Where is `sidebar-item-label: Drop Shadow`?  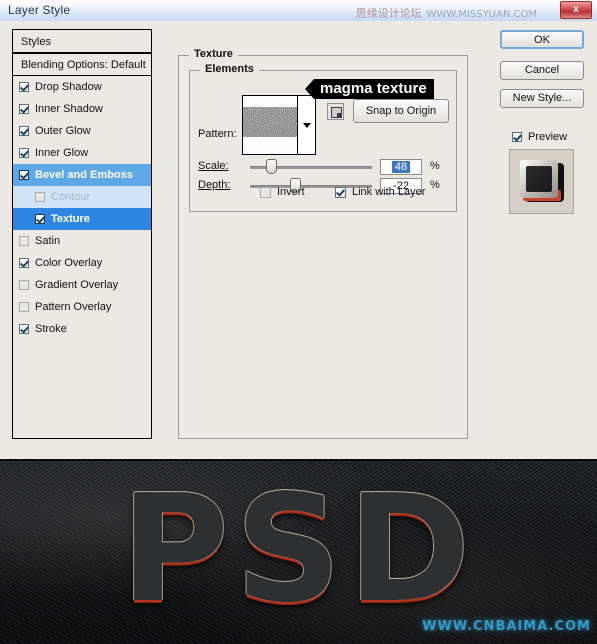 sidebar-item-label: Drop Shadow is located at coordinates (68, 87).